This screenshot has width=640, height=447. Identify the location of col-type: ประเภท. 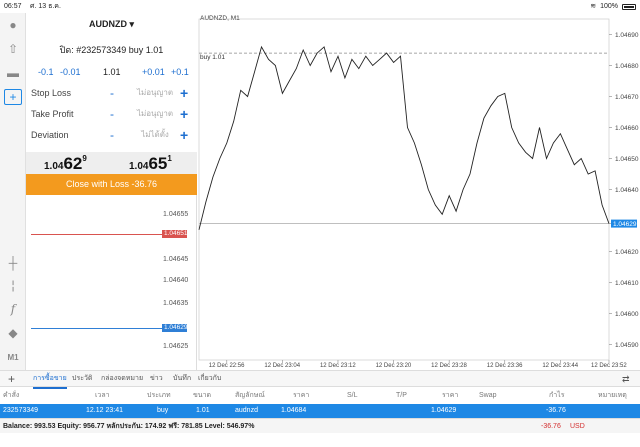
(159, 395).